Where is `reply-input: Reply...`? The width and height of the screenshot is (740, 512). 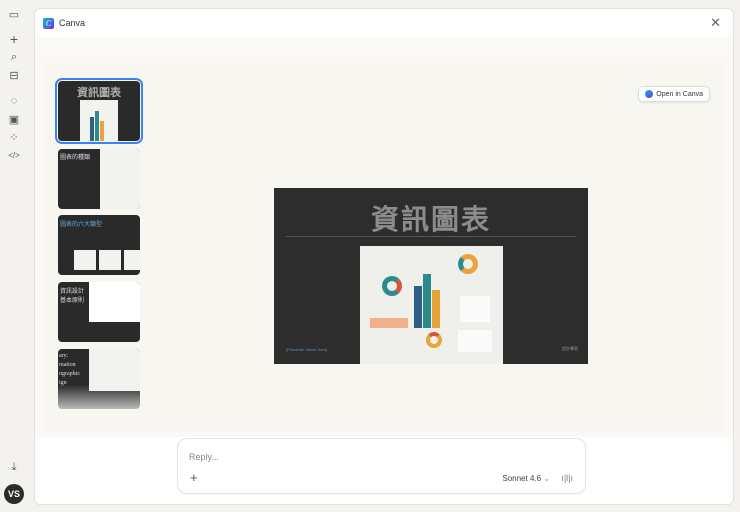
reply-input: Reply... is located at coordinates (204, 457).